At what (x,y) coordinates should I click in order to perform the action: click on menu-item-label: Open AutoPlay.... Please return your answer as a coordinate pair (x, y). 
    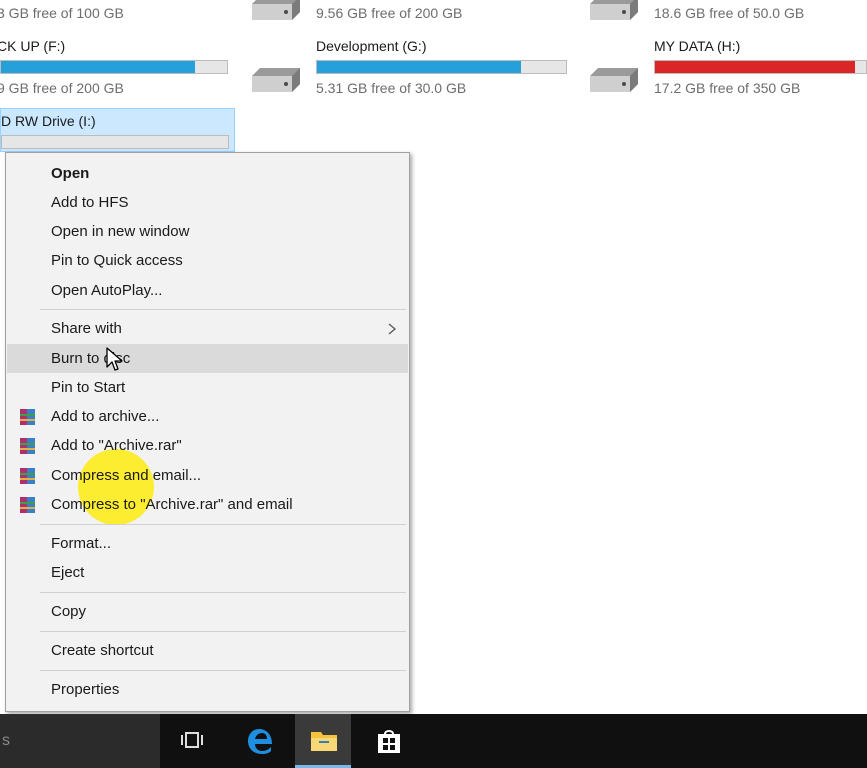
    Looking at the image, I should click on (107, 290).